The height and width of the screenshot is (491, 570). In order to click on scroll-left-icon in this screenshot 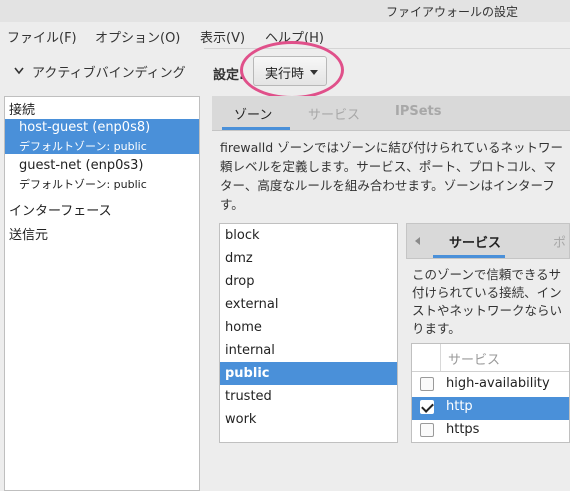, I will do `click(418, 241)`.